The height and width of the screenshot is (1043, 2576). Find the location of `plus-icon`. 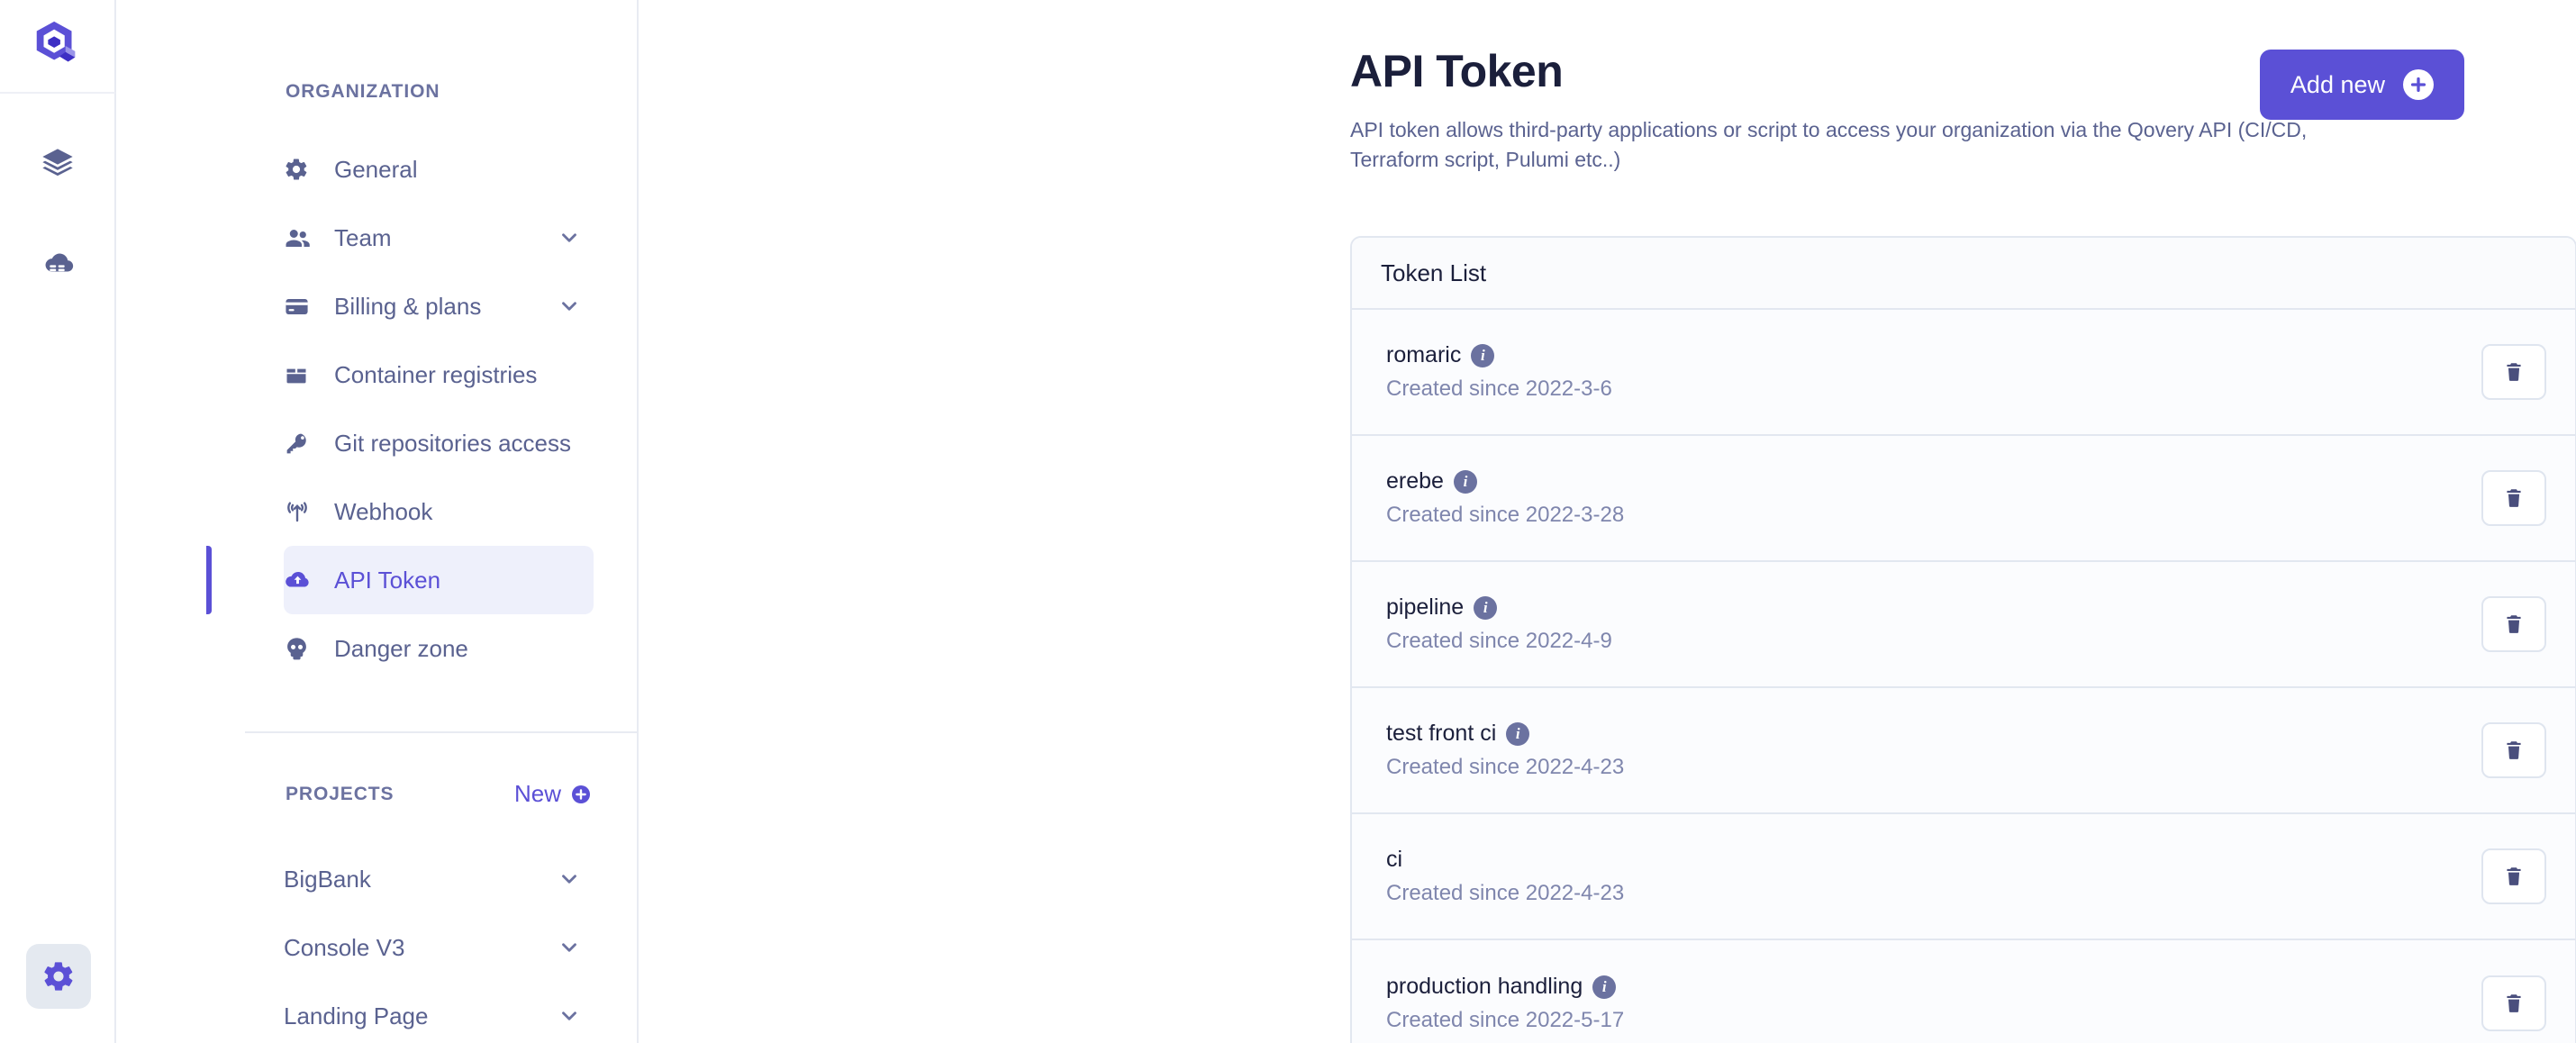

plus-icon is located at coordinates (2418, 85).